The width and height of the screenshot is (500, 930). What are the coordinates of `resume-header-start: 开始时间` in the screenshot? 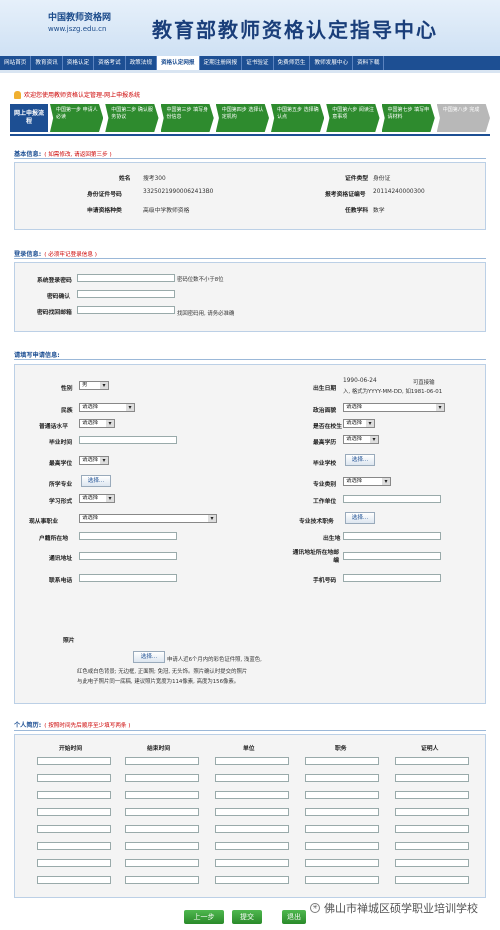 It's located at (71, 749).